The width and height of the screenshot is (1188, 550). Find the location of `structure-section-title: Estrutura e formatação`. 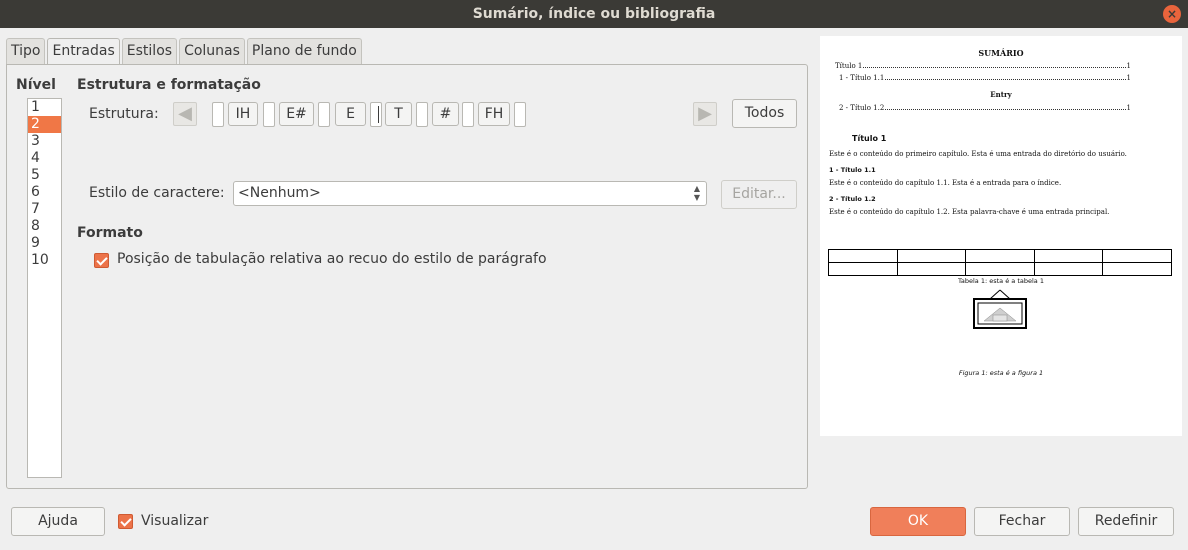

structure-section-title: Estrutura e formatação is located at coordinates (169, 85).